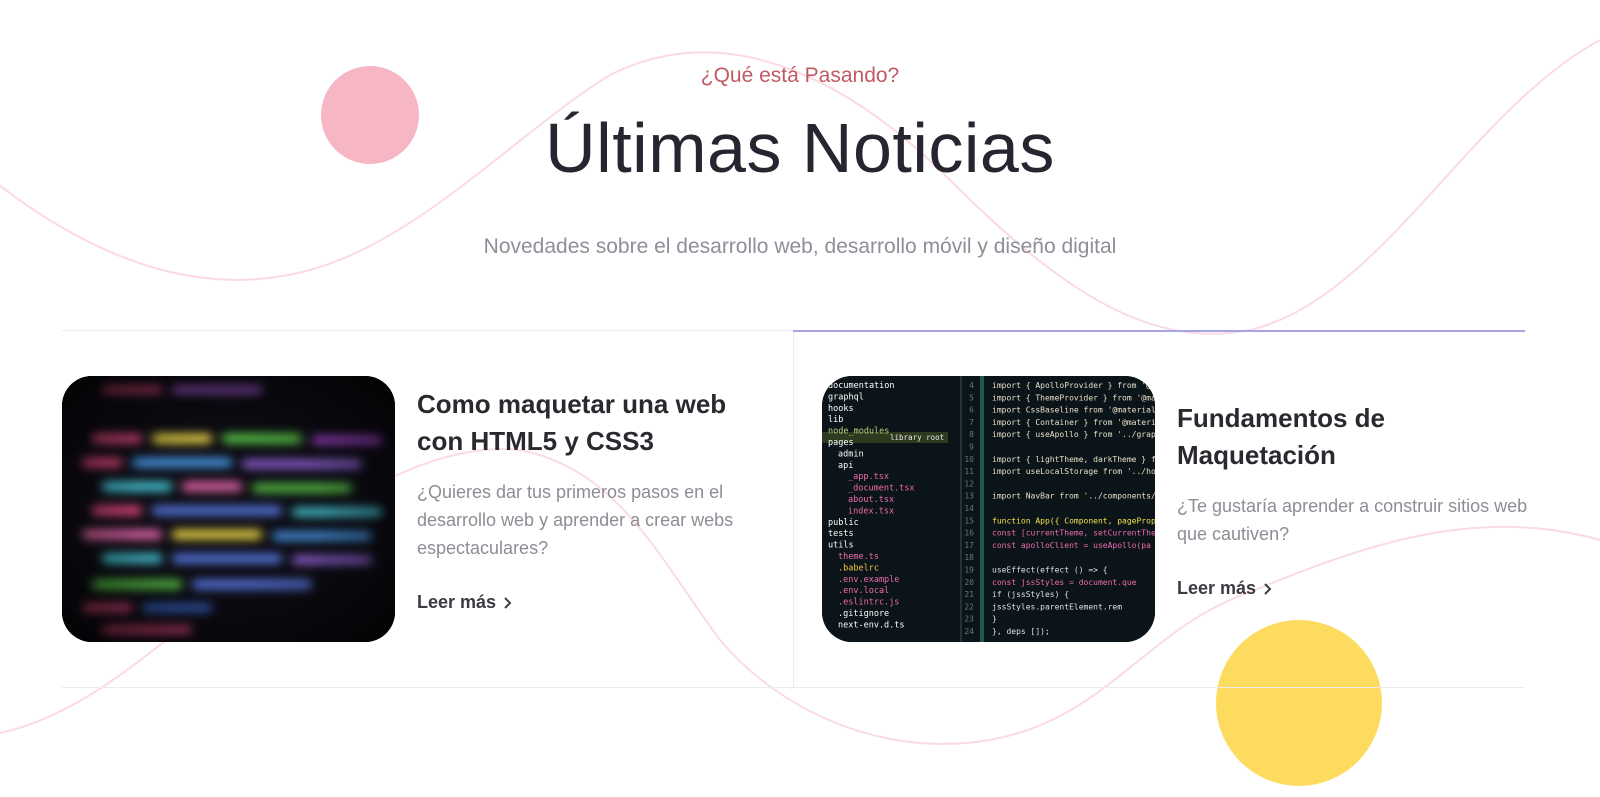 This screenshot has width=1600, height=797. Describe the element at coordinates (969, 459) in the screenshot. I see `line-number: 10` at that location.